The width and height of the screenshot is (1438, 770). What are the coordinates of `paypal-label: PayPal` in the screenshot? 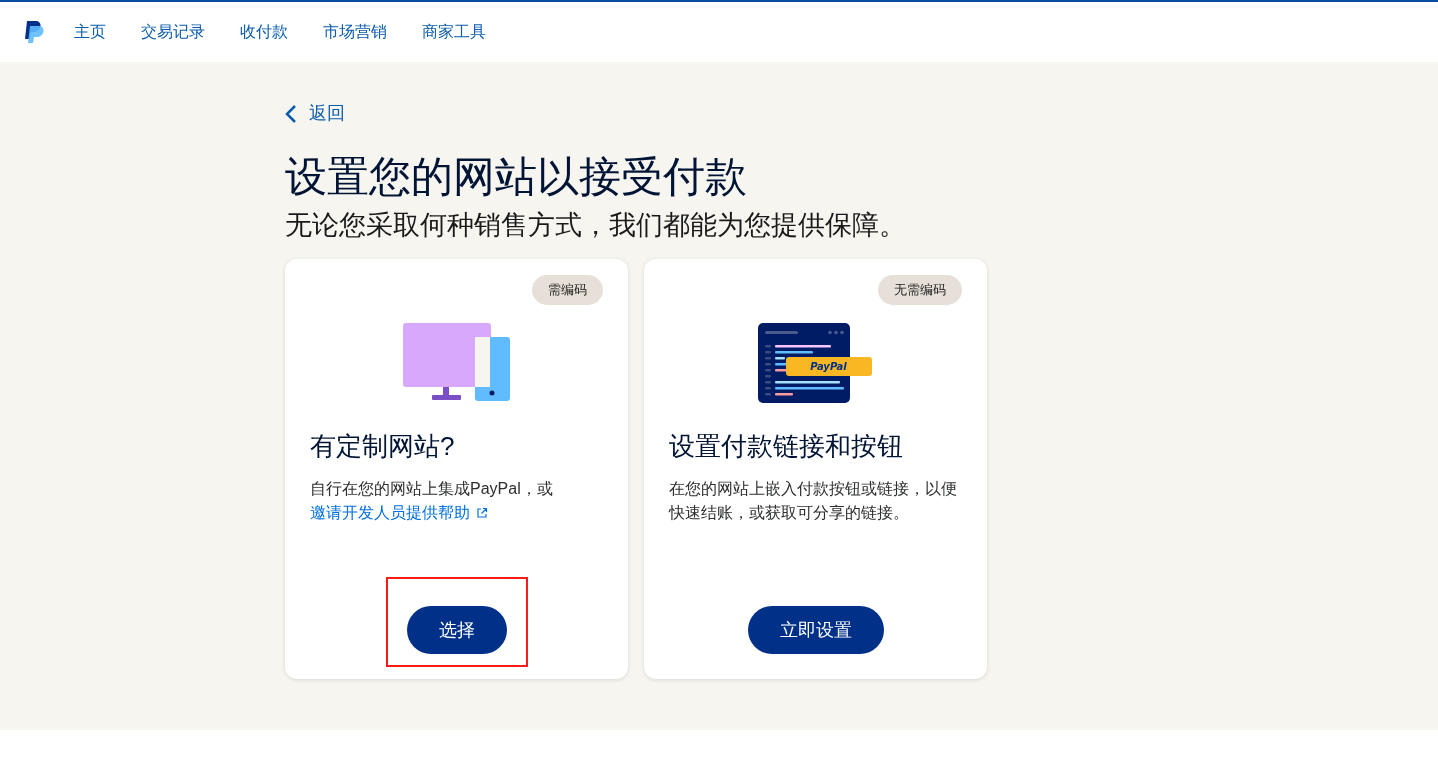 It's located at (828, 366).